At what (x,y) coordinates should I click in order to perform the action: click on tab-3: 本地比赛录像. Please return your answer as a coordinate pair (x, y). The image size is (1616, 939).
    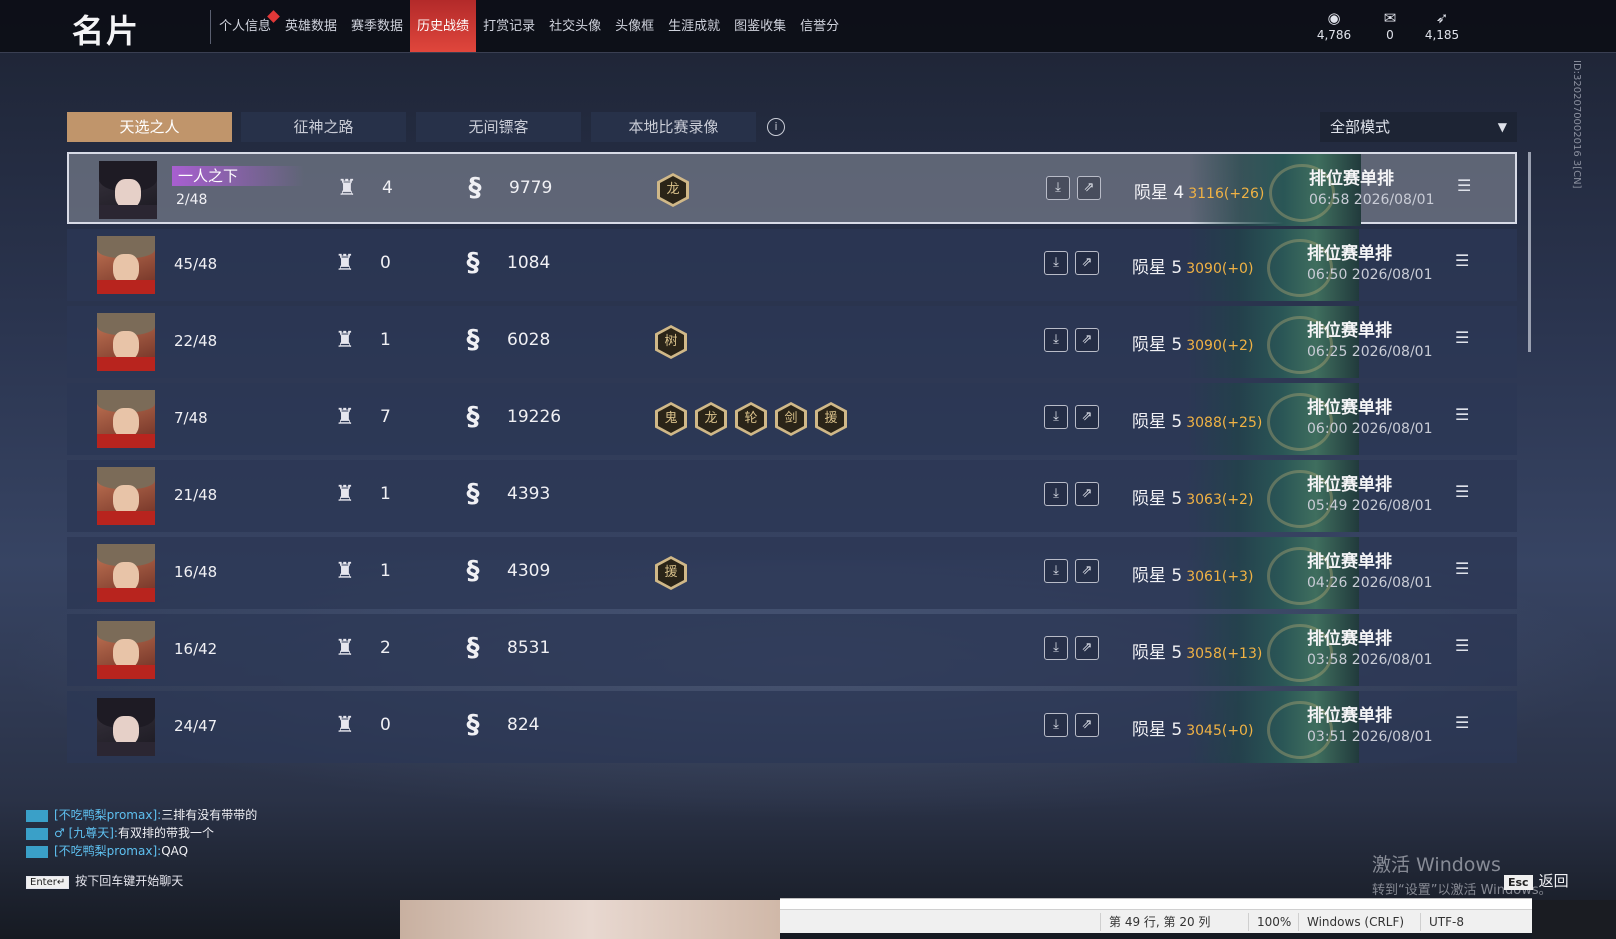
    Looking at the image, I should click on (673, 127).